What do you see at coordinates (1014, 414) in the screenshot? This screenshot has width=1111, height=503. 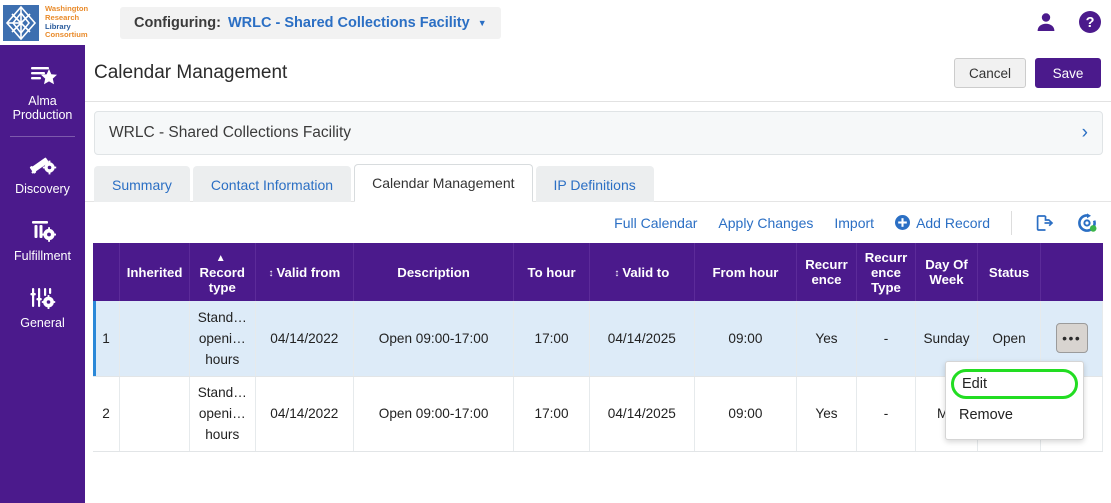 I see `menu-item-remove: Remove` at bounding box center [1014, 414].